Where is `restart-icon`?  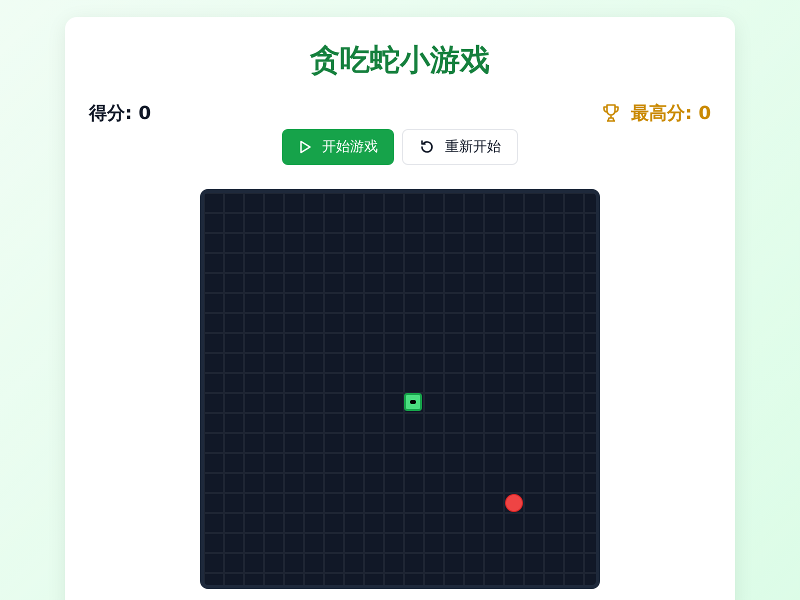 restart-icon is located at coordinates (427, 147).